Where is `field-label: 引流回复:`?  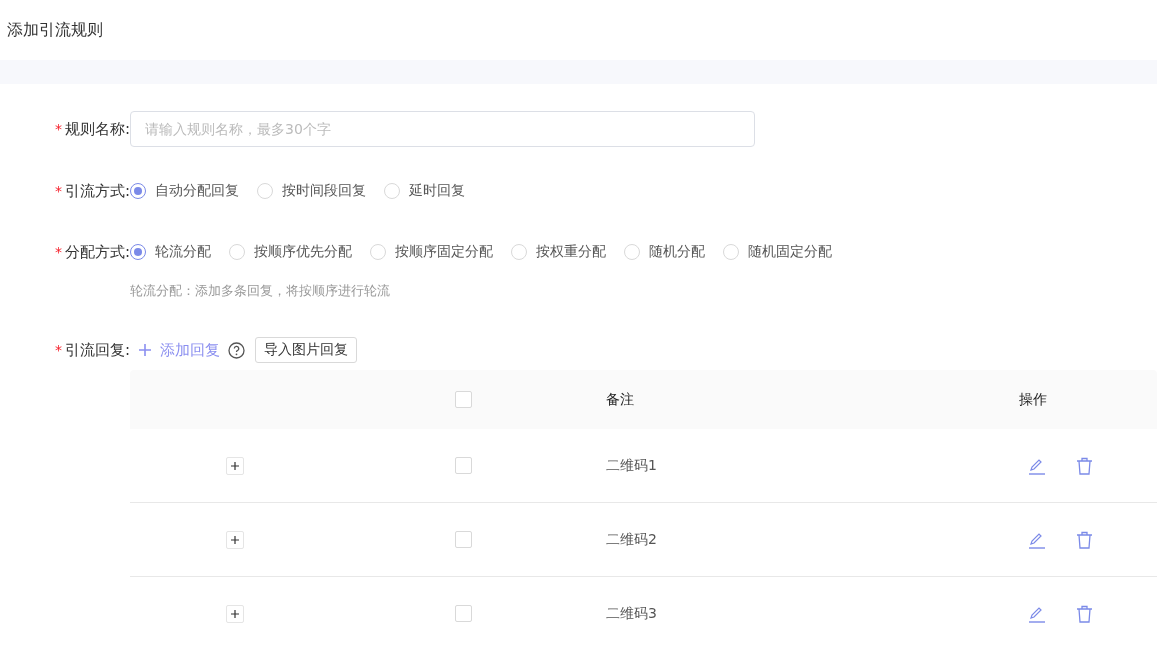
field-label: 引流回复: is located at coordinates (97, 350).